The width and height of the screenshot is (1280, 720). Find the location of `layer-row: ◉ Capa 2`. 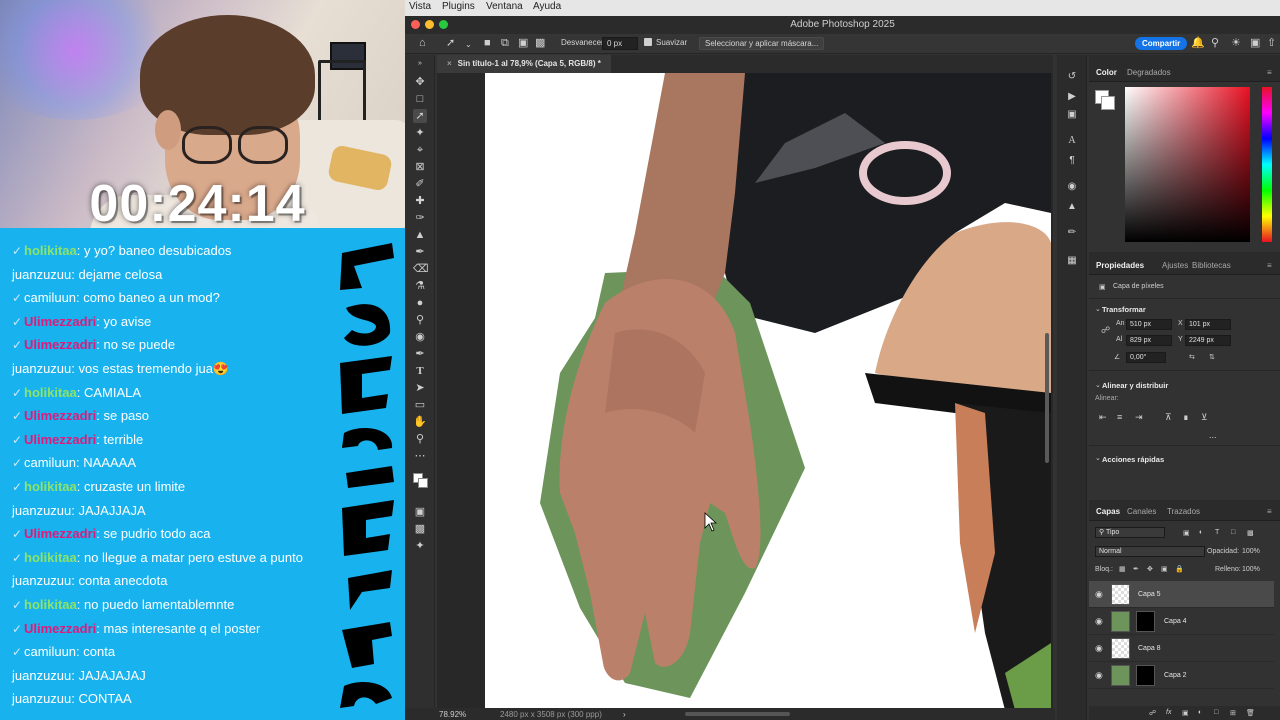

layer-row: ◉ Capa 2 is located at coordinates (1181, 675).